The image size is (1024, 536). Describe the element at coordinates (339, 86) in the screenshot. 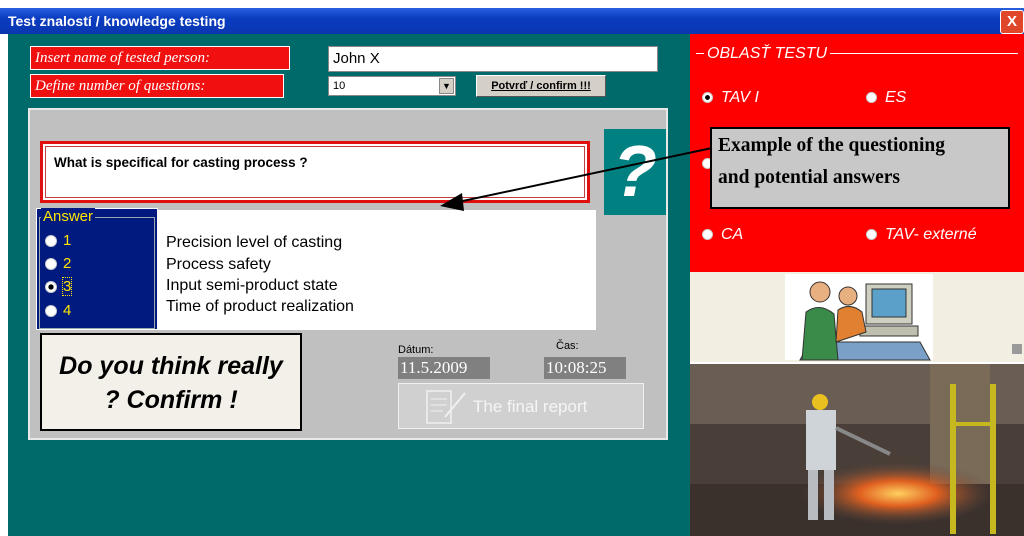

I see `count-value: 10` at that location.